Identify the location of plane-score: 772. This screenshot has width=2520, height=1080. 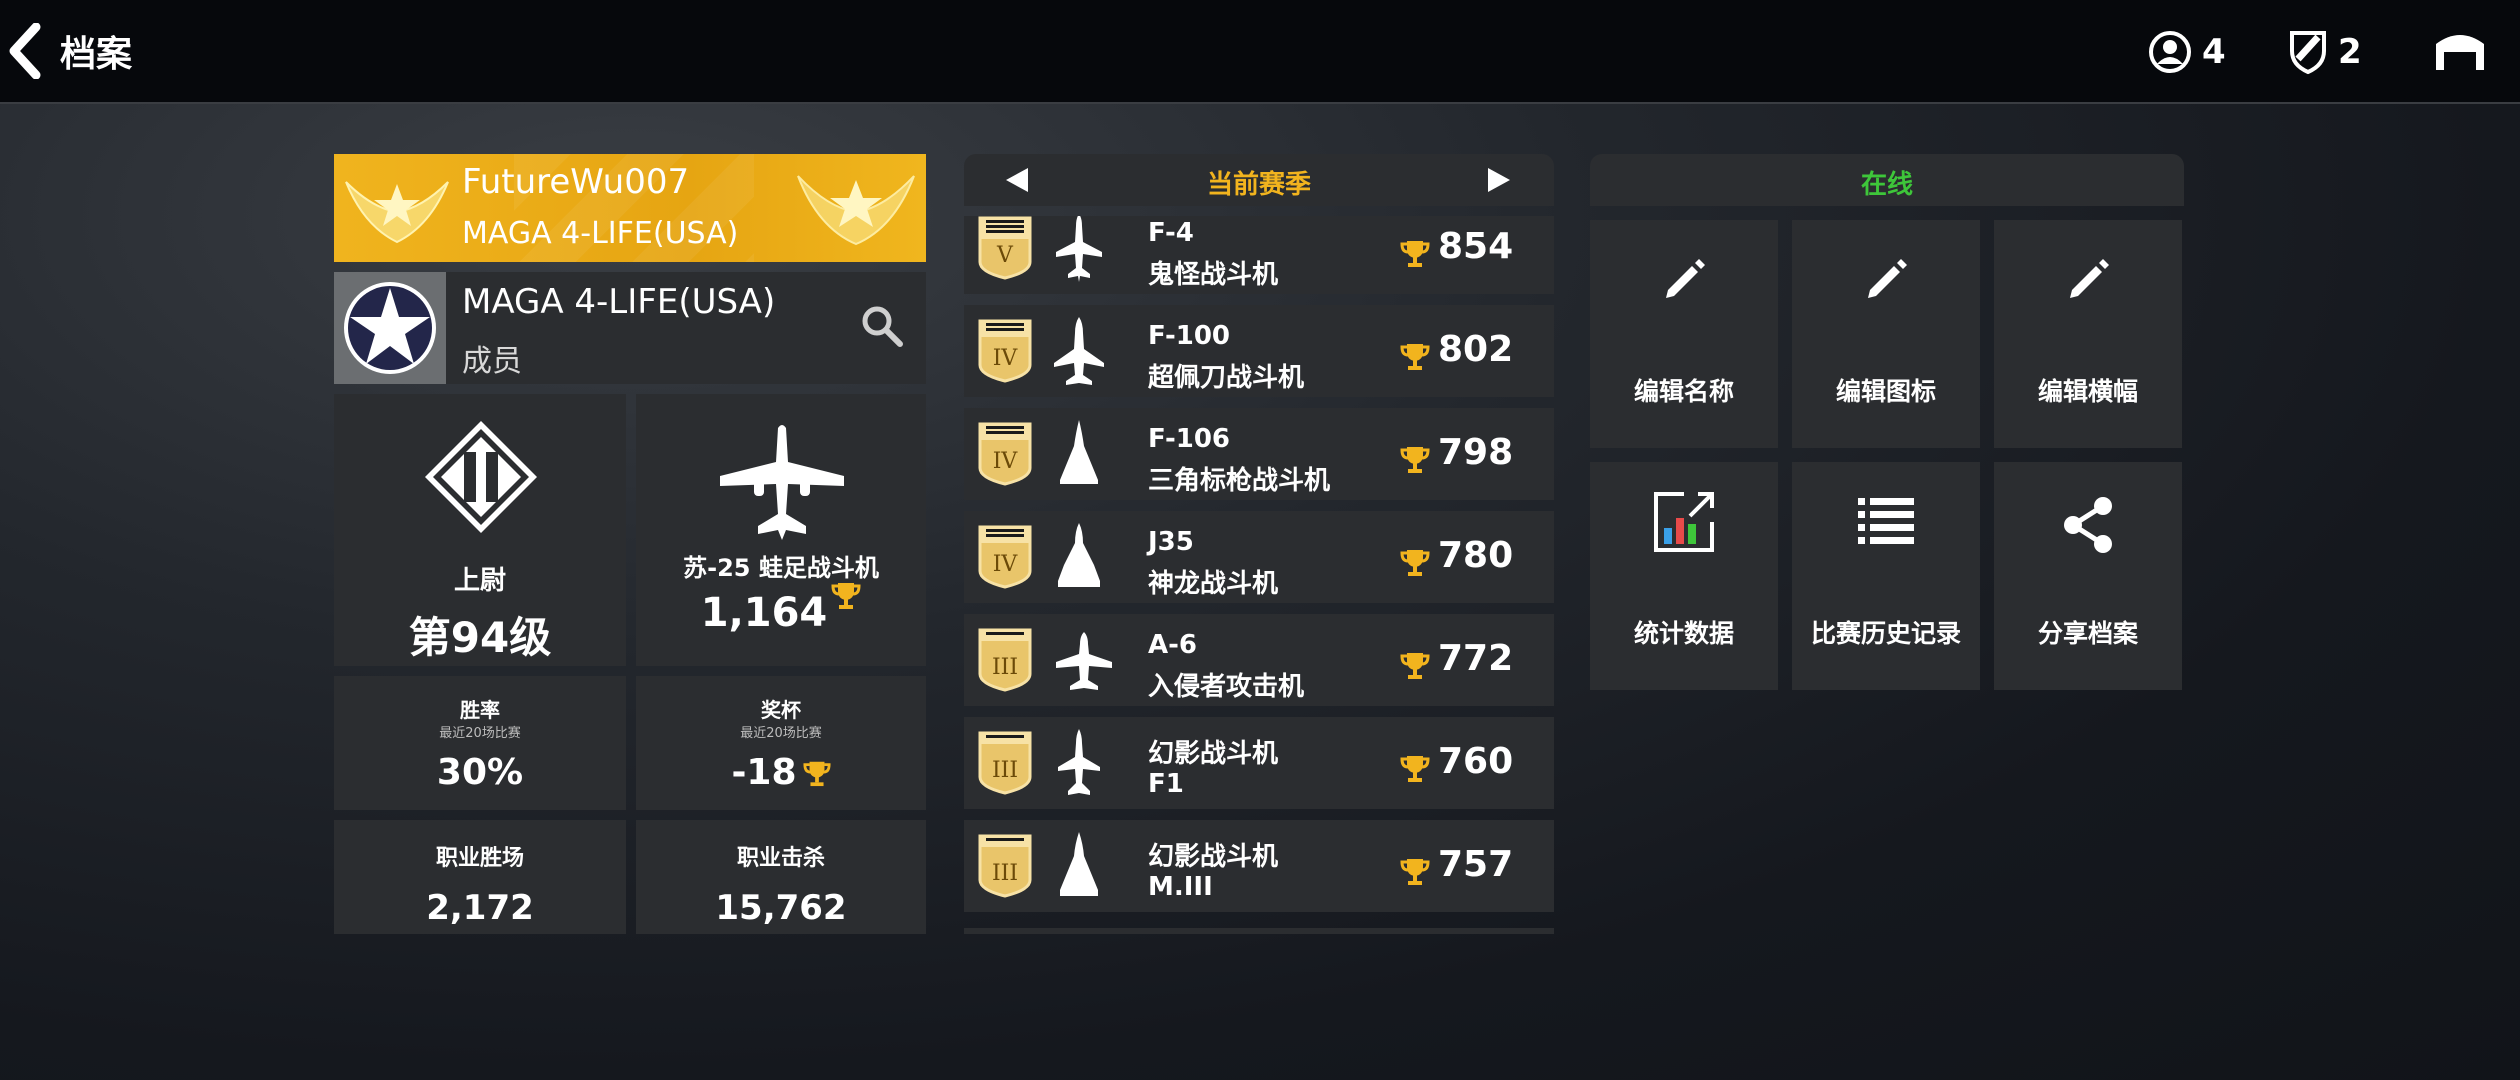
(1476, 658).